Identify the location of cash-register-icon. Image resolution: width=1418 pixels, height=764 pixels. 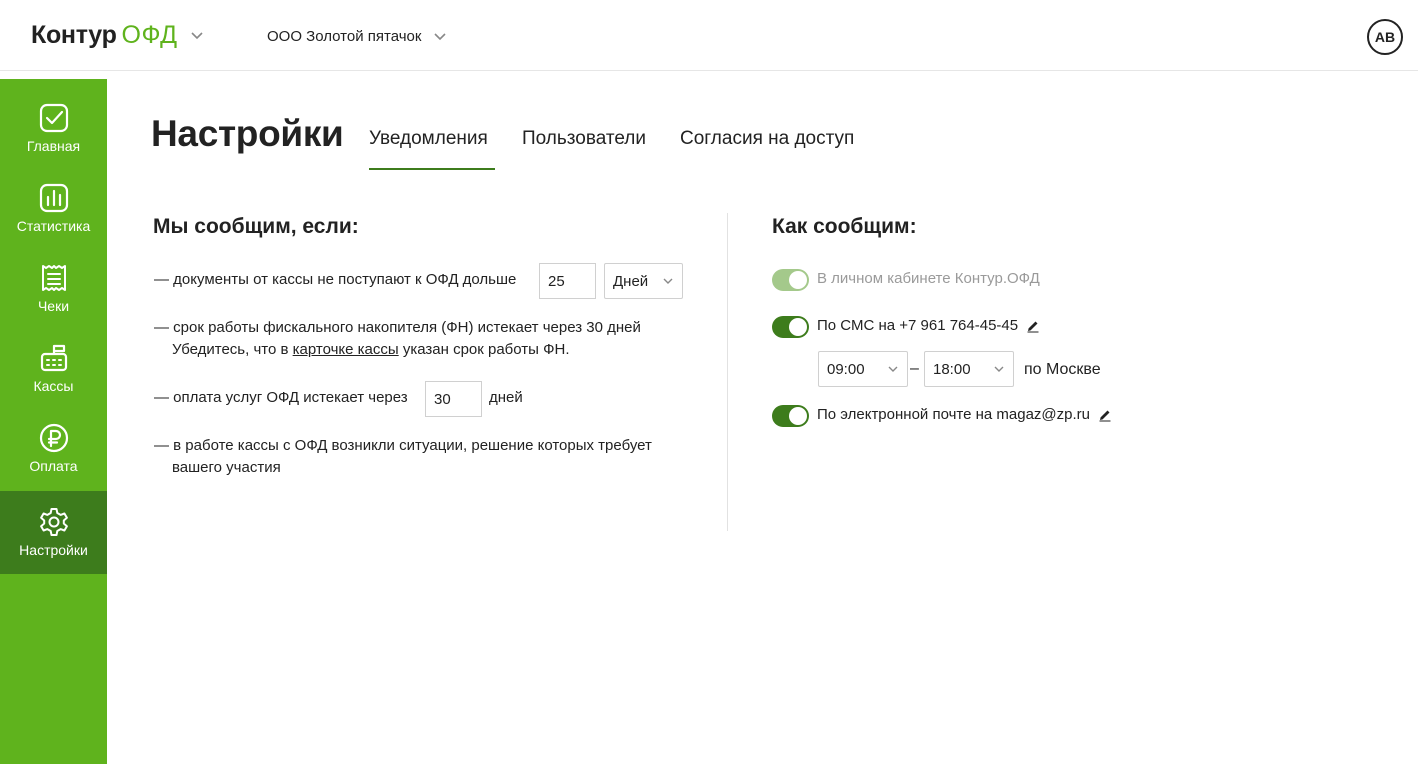
(53, 358).